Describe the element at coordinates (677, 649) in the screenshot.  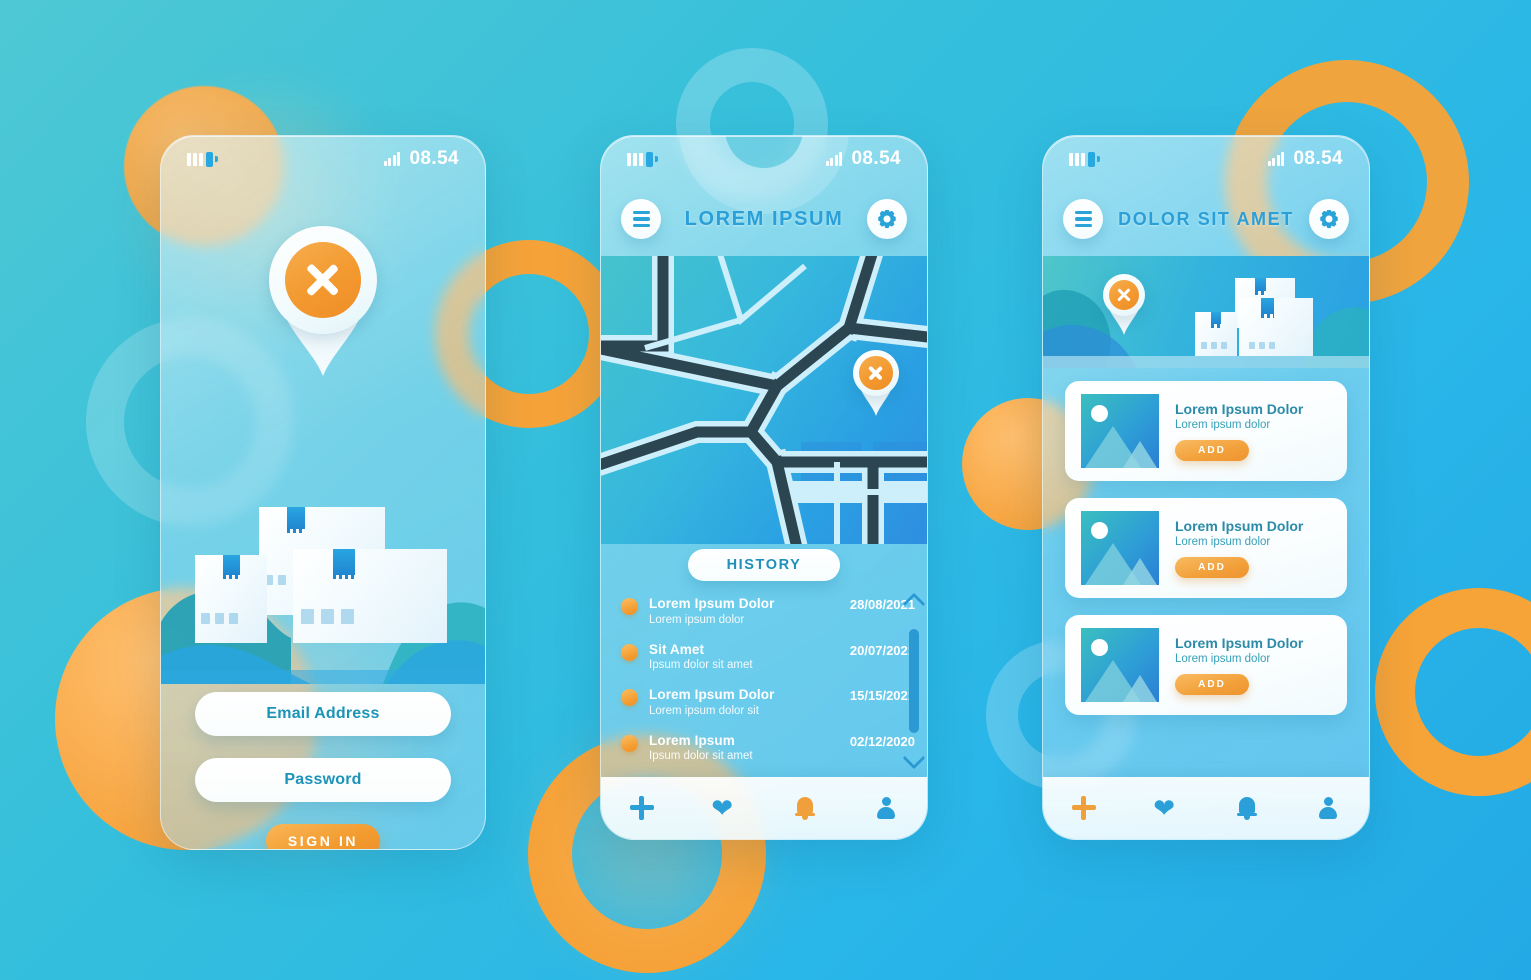
I see `history-title: Sit Amet` at that location.